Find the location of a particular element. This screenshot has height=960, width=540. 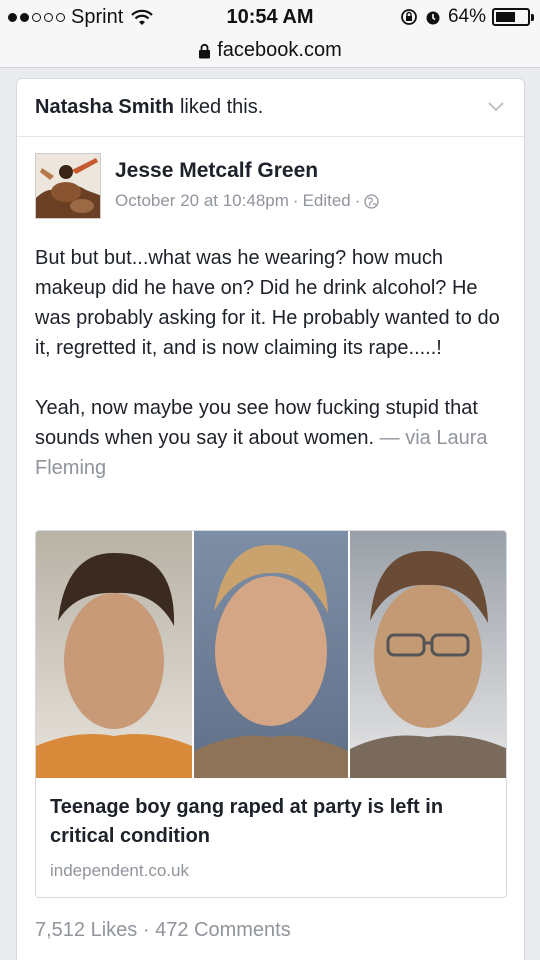

story-header: Natasha Smith liked this. is located at coordinates (270, 108).